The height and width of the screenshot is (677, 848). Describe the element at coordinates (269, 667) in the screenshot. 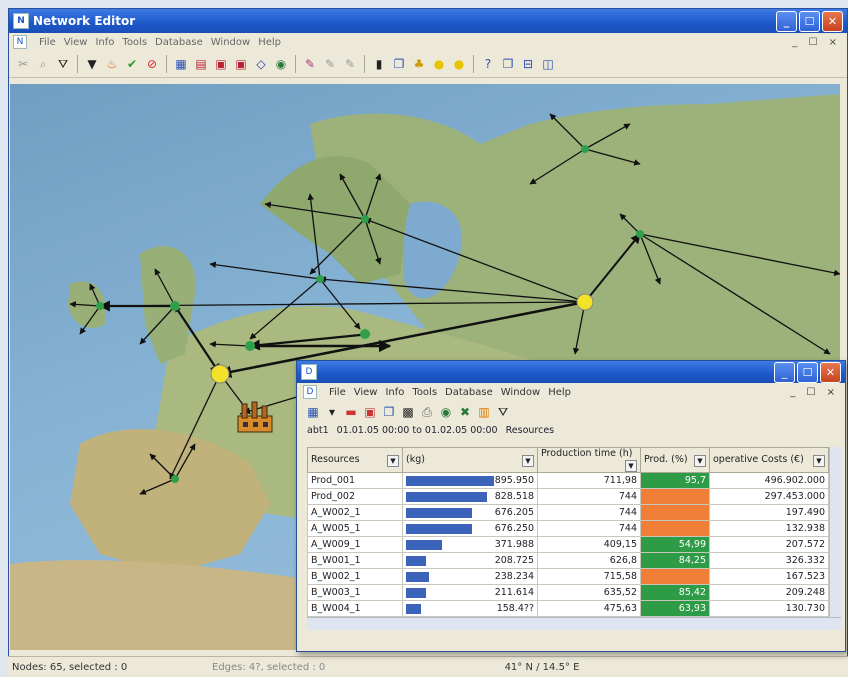

I see `status-edges: Edges: 4?, selected : 0` at that location.